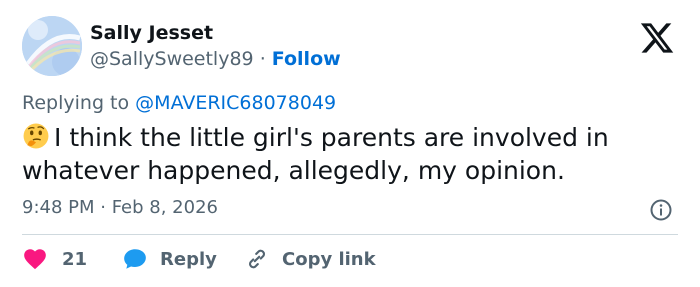 The image size is (700, 287). I want to click on author-handle-line: @SallySweetly89 · Follow, so click(215, 59).